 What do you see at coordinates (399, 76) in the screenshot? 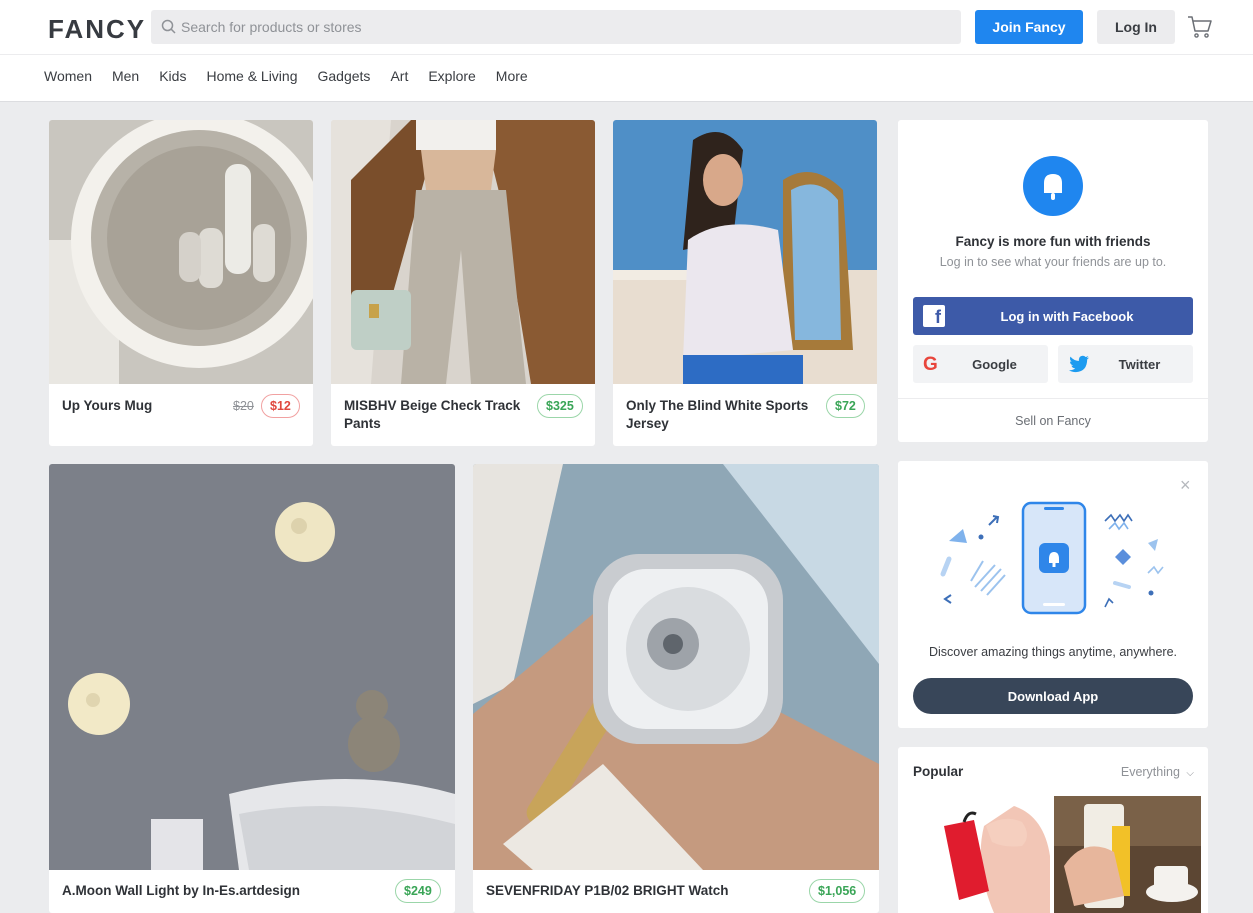
I see `nav-art: Art` at bounding box center [399, 76].